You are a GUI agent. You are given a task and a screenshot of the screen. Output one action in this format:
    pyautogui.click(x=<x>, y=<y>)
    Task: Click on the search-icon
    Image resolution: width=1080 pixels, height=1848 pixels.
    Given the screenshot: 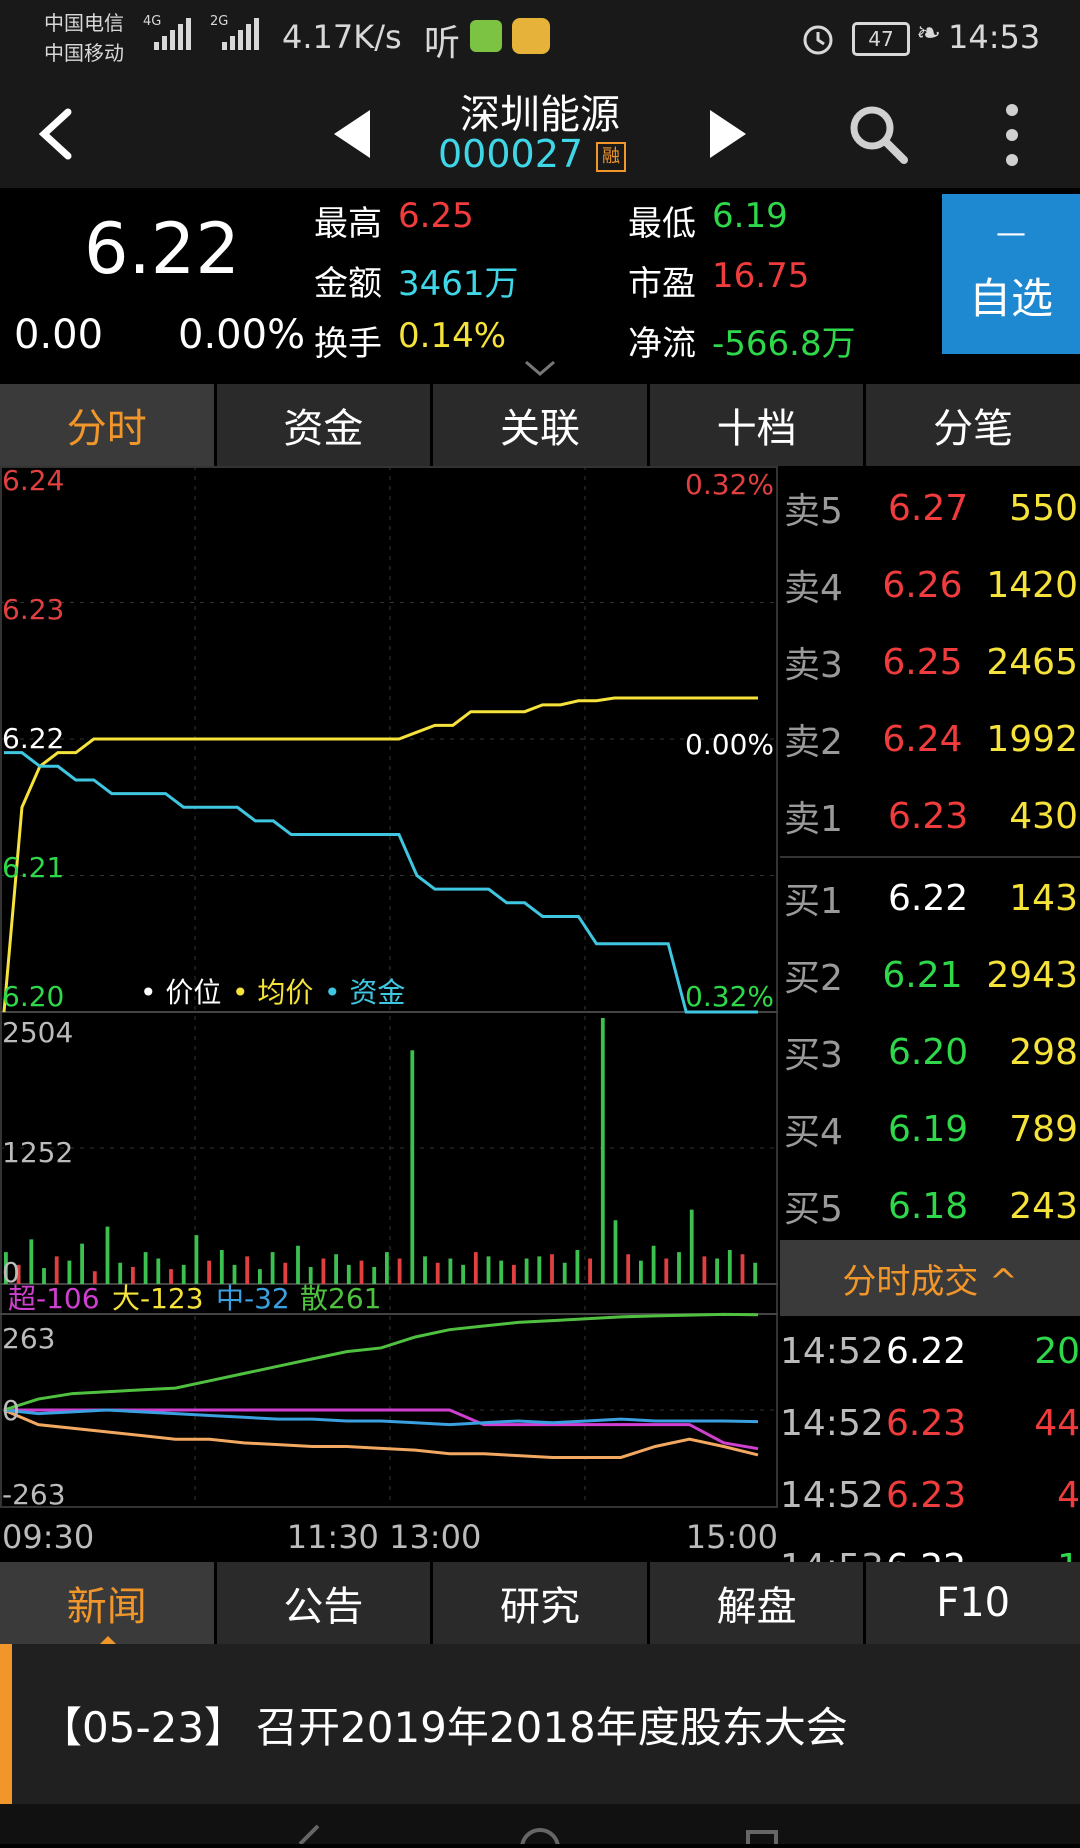 What is the action you would take?
    pyautogui.click(x=878, y=134)
    